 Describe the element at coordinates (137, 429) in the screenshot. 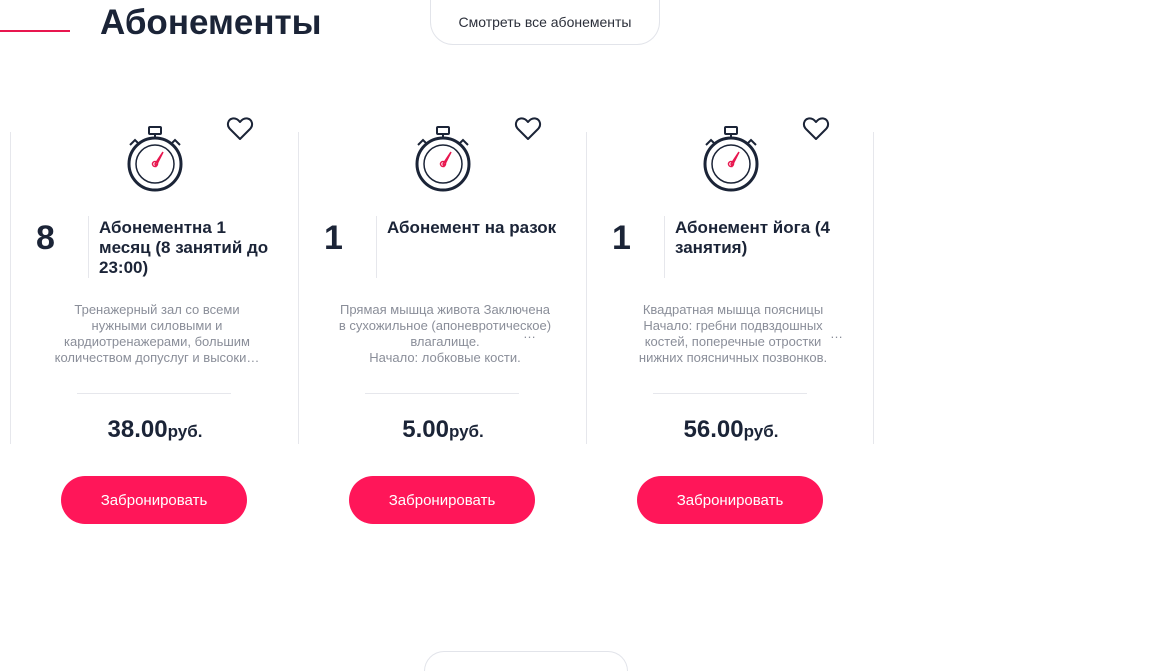

I see `price-amount: 38.00` at that location.